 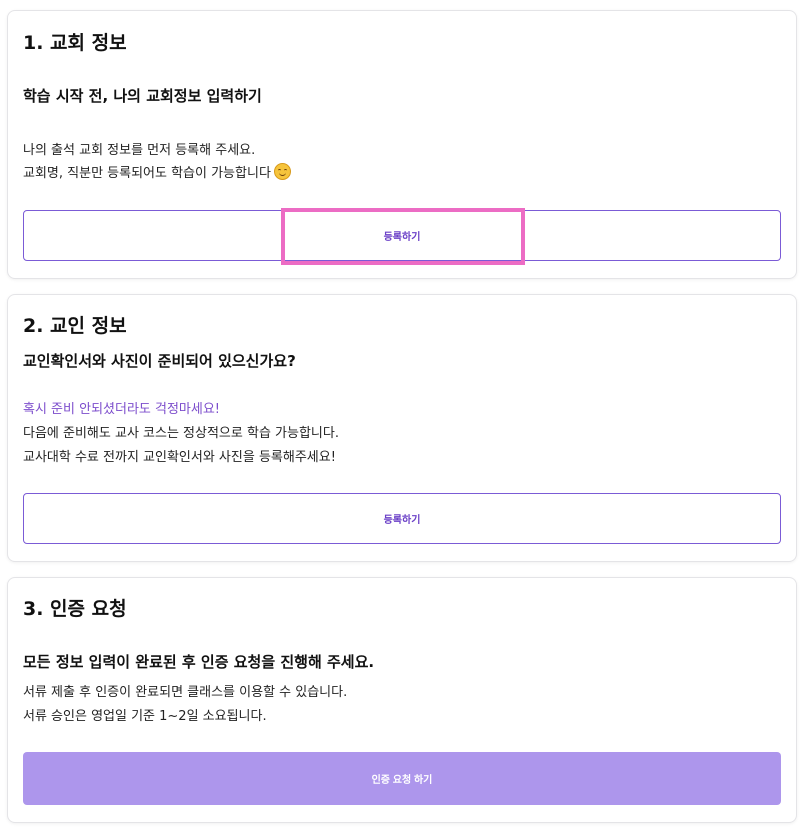 I want to click on verification-line-1: 서류 제출 후 인증이 완료되면 클래스를 이용할 수 있습니다., so click(x=185, y=692).